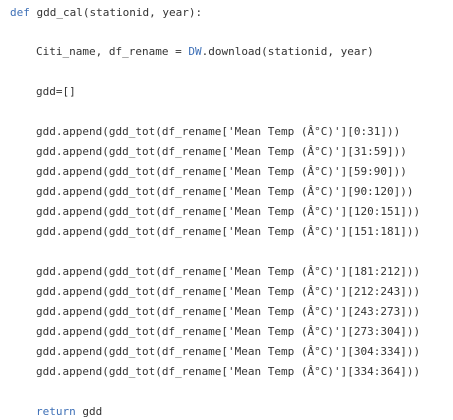  Describe the element at coordinates (112, 51) in the screenshot. I see `assign-prefix: Citi_name, df_rename =` at that location.